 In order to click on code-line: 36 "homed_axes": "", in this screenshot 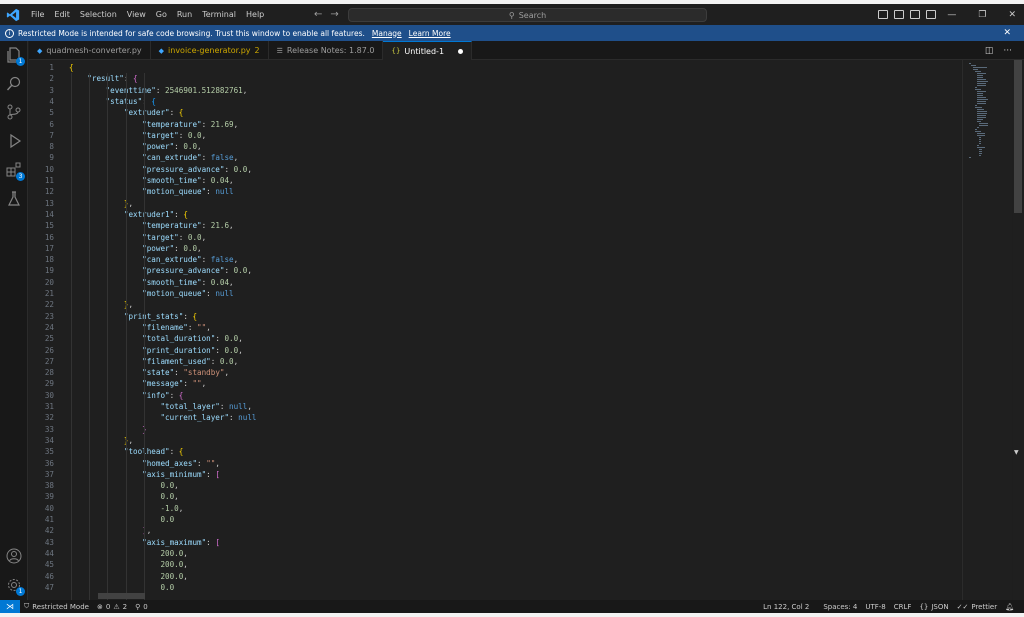, I will do `click(495, 463)`.